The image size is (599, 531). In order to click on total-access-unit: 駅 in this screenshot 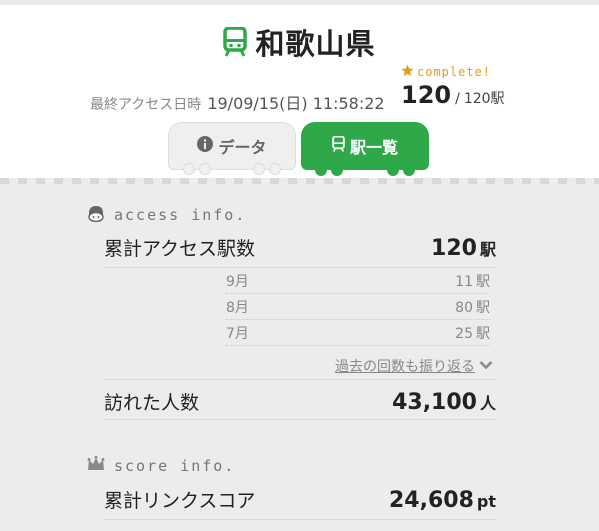, I will do `click(487, 249)`.